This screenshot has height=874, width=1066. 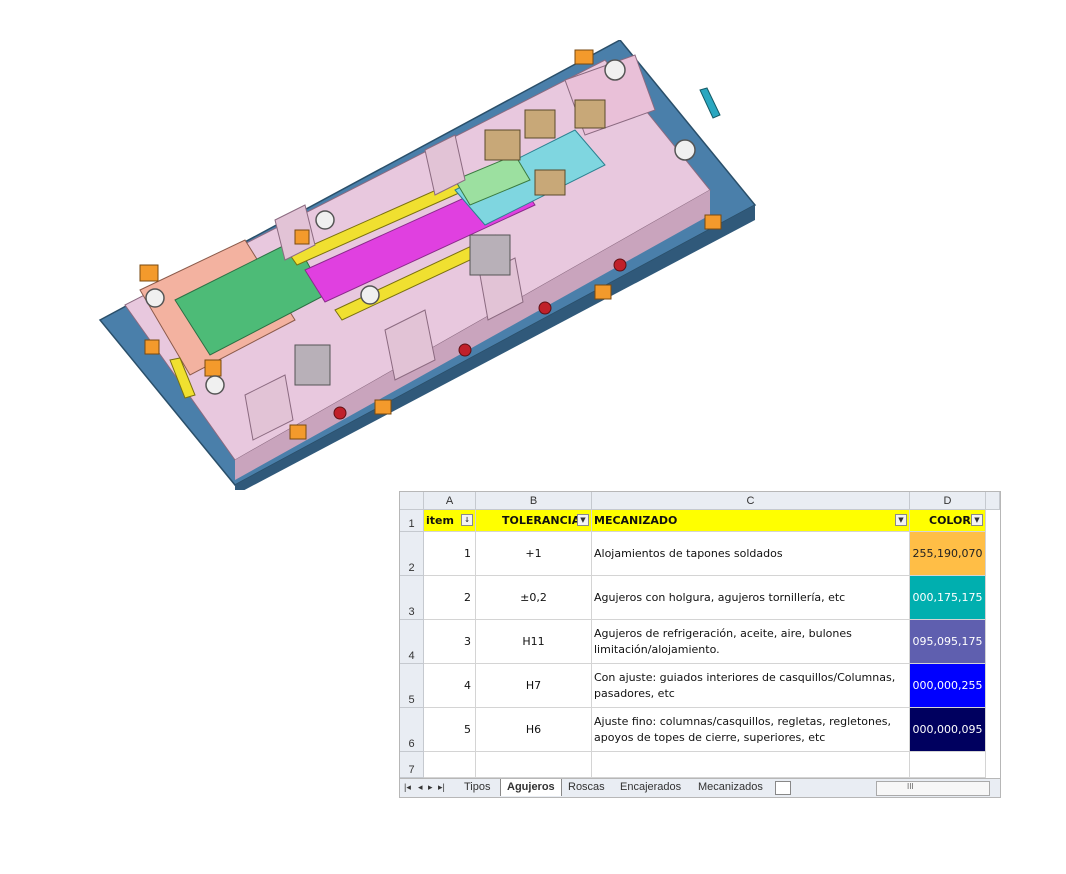 What do you see at coordinates (534, 598) in the screenshot?
I see `cell-tolerancia: ±0,2` at bounding box center [534, 598].